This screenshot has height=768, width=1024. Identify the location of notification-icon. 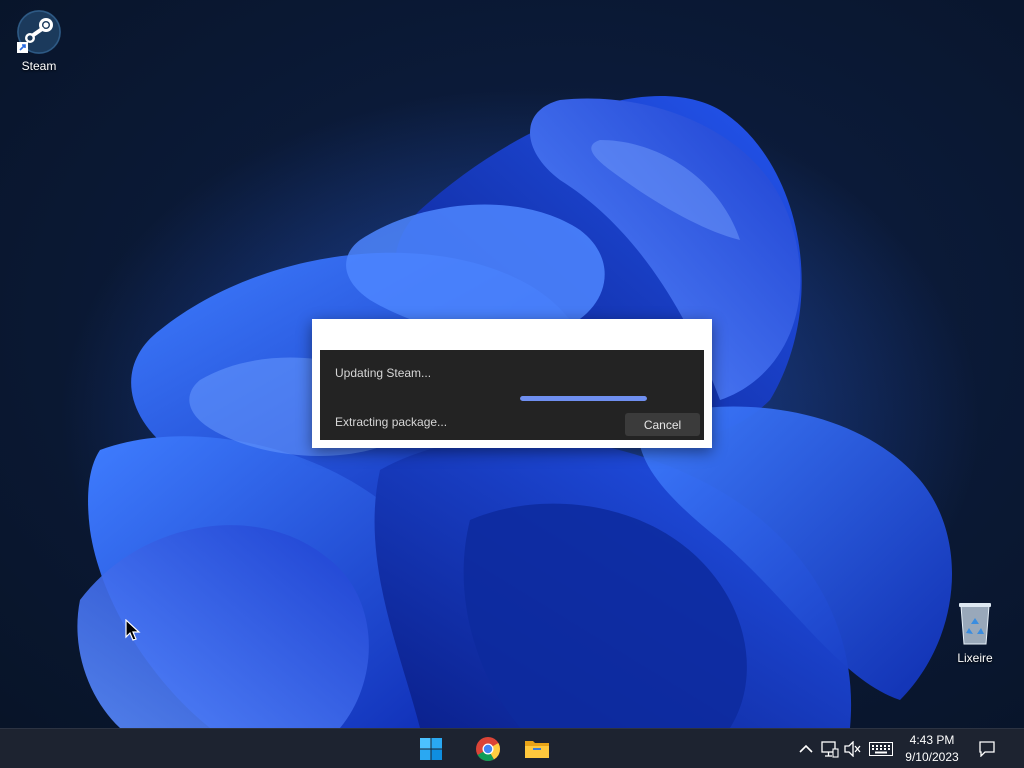
(987, 749).